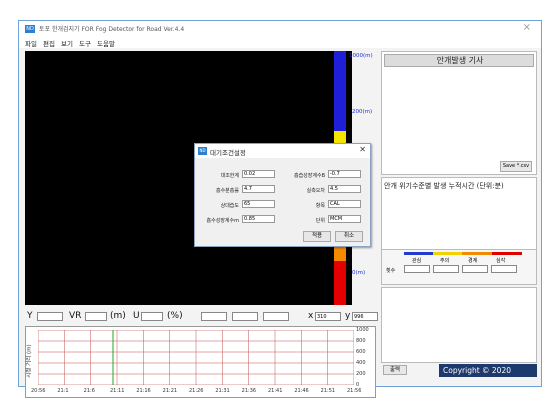  What do you see at coordinates (473, 261) in the screenshot?
I see `level-label-alert: 경계` at bounding box center [473, 261].